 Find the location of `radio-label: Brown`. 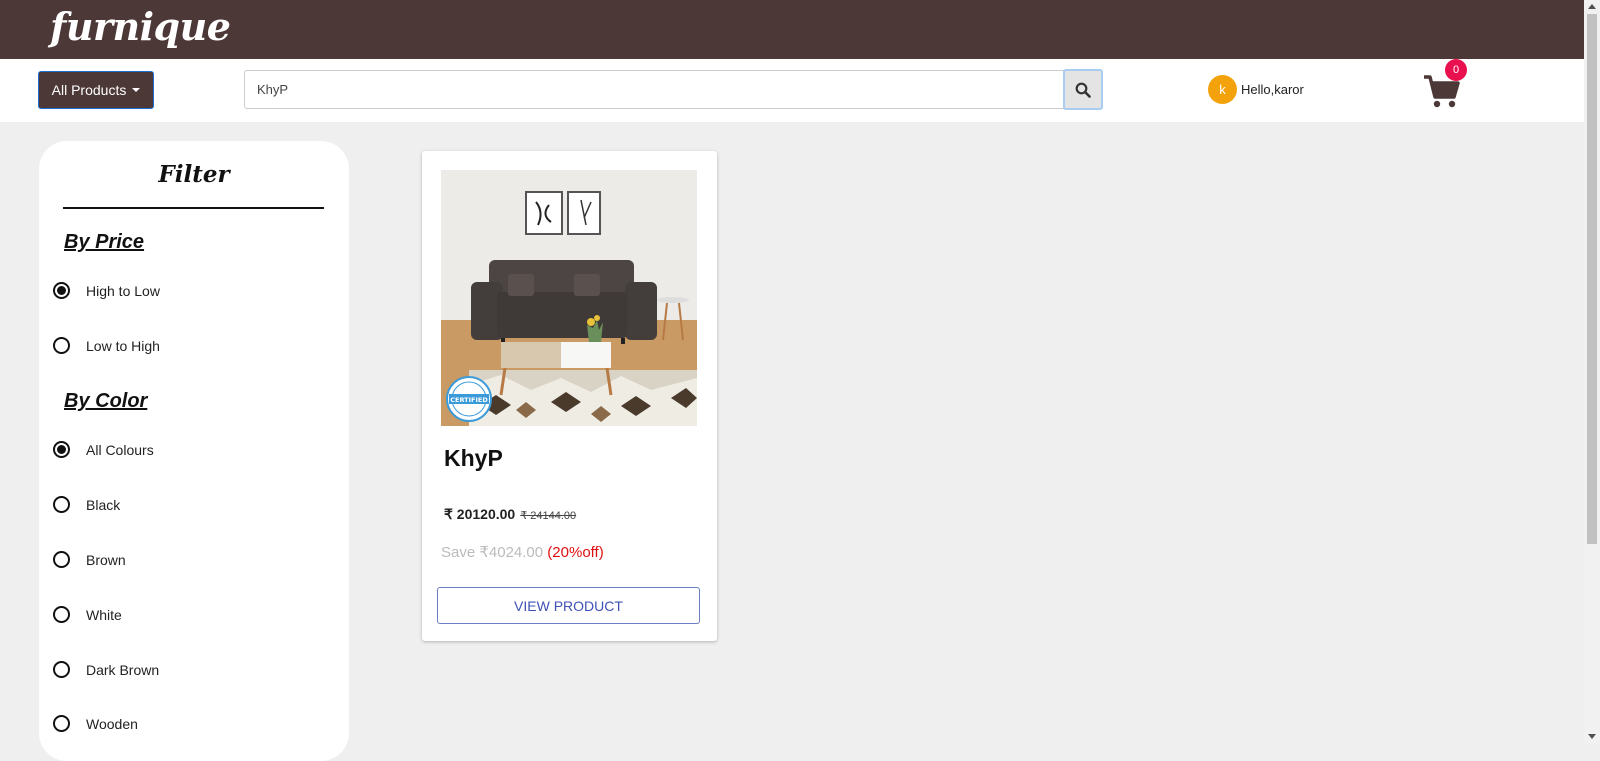

radio-label: Brown is located at coordinates (106, 559).